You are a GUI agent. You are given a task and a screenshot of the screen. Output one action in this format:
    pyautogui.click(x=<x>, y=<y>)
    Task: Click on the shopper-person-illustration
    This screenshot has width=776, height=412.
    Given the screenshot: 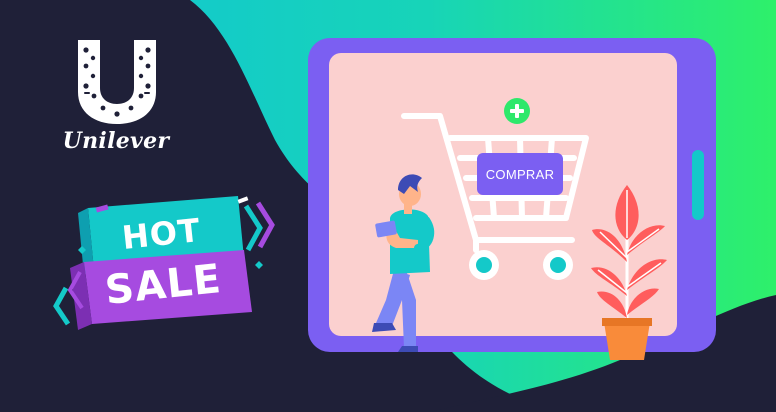 What is the action you would take?
    pyautogui.click(x=403, y=263)
    